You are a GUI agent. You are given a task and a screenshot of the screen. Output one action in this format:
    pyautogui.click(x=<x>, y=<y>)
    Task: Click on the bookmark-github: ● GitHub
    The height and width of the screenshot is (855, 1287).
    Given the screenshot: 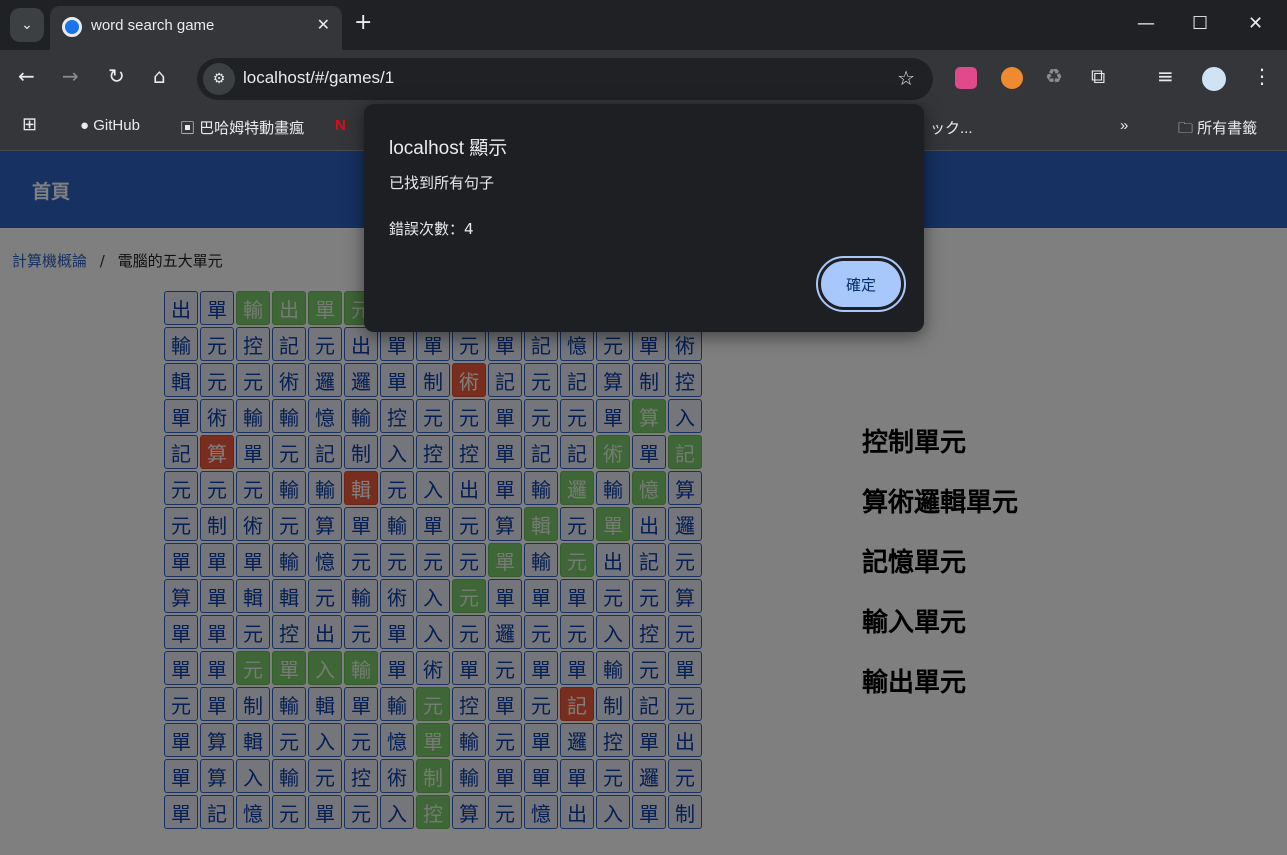 What is the action you would take?
    pyautogui.click(x=110, y=125)
    